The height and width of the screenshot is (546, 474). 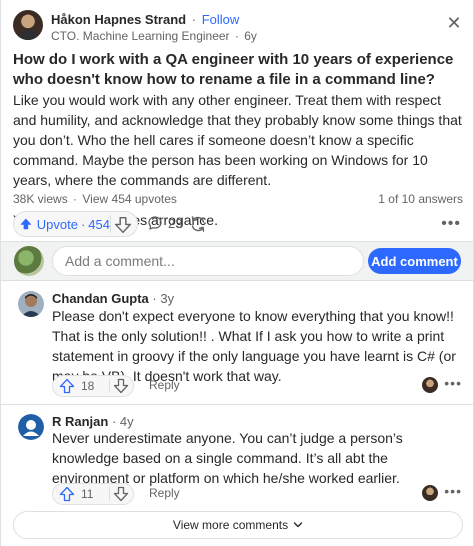 I want to click on add-comment-bar: Add comment, so click(x=237, y=261).